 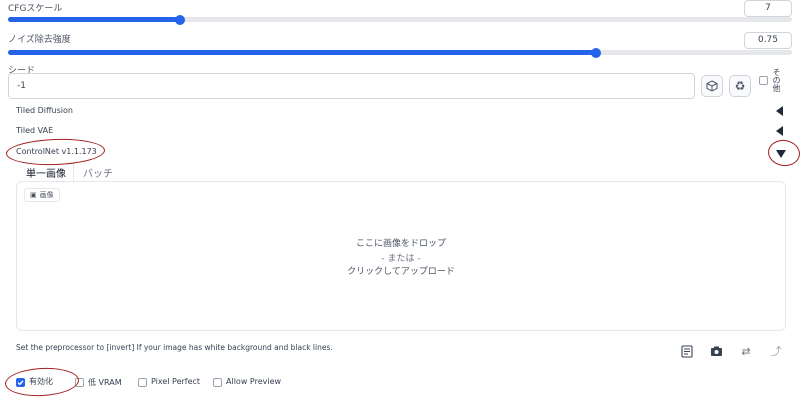 What do you see at coordinates (44, 110) in the screenshot?
I see `accordion-tiled-diffusion: Tiled Diffusion` at bounding box center [44, 110].